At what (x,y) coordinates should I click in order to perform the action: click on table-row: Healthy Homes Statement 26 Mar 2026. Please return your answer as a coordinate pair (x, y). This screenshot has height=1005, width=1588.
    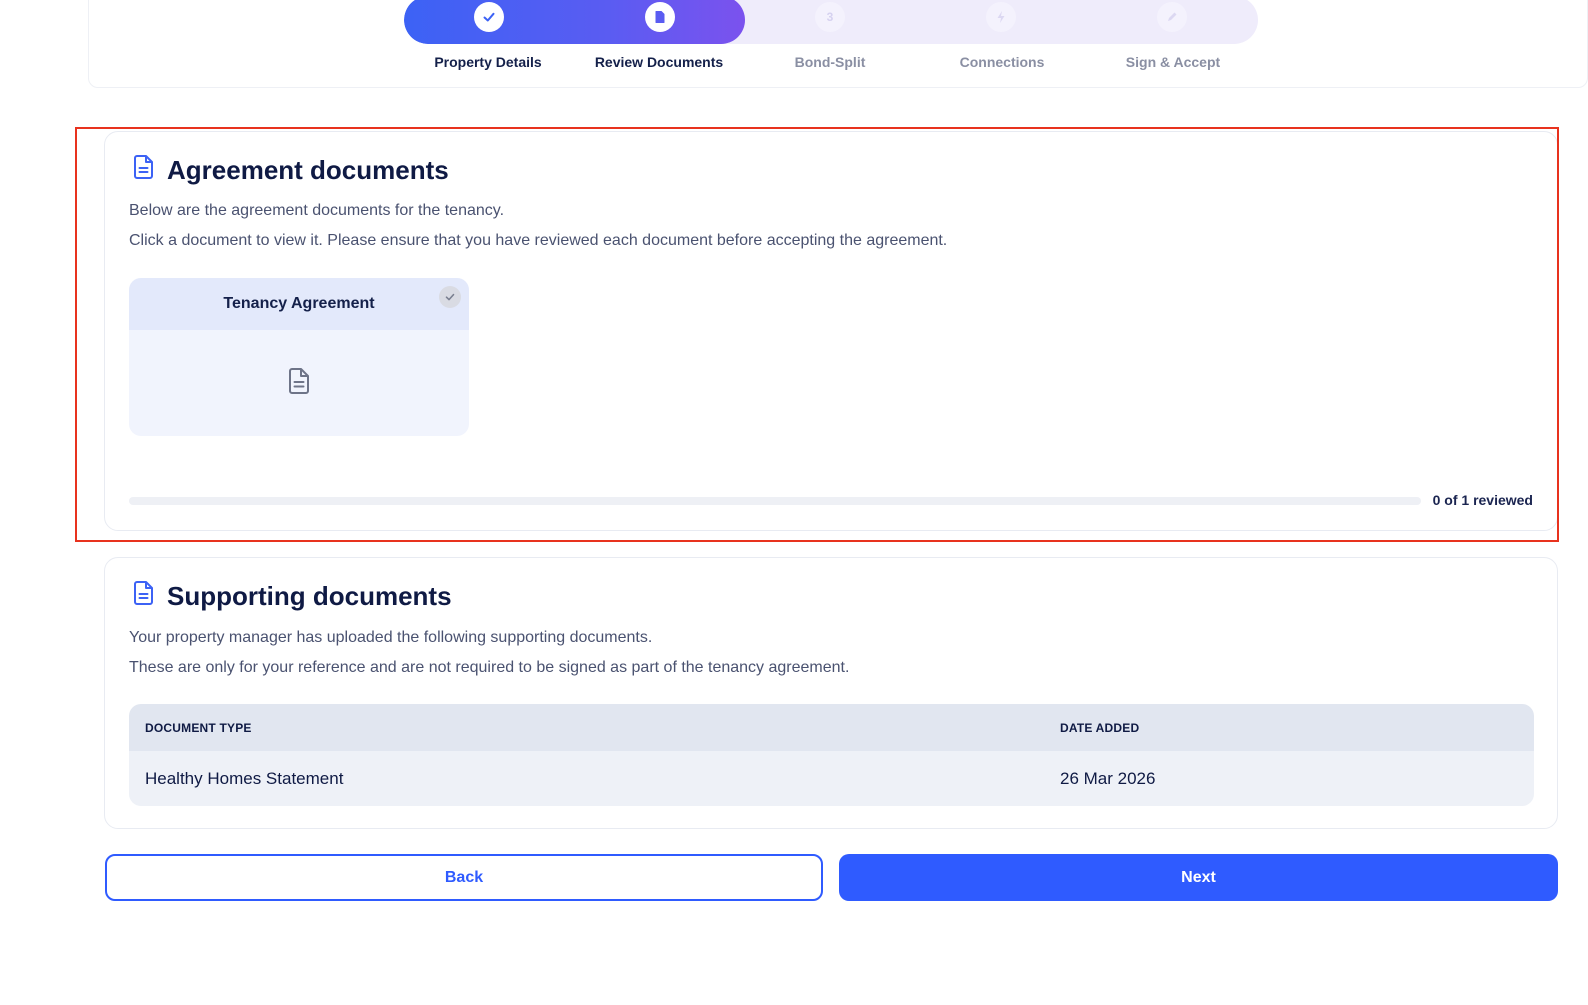
    Looking at the image, I should click on (831, 778).